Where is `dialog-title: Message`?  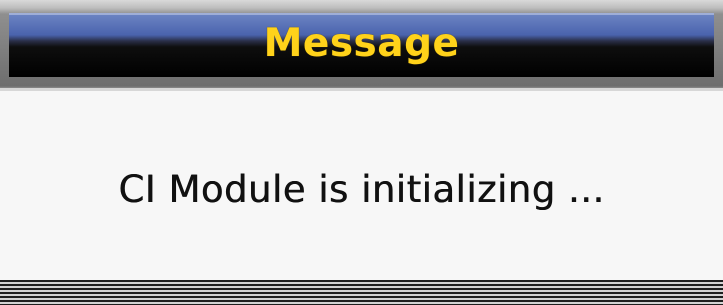
dialog-title: Message is located at coordinates (361, 43).